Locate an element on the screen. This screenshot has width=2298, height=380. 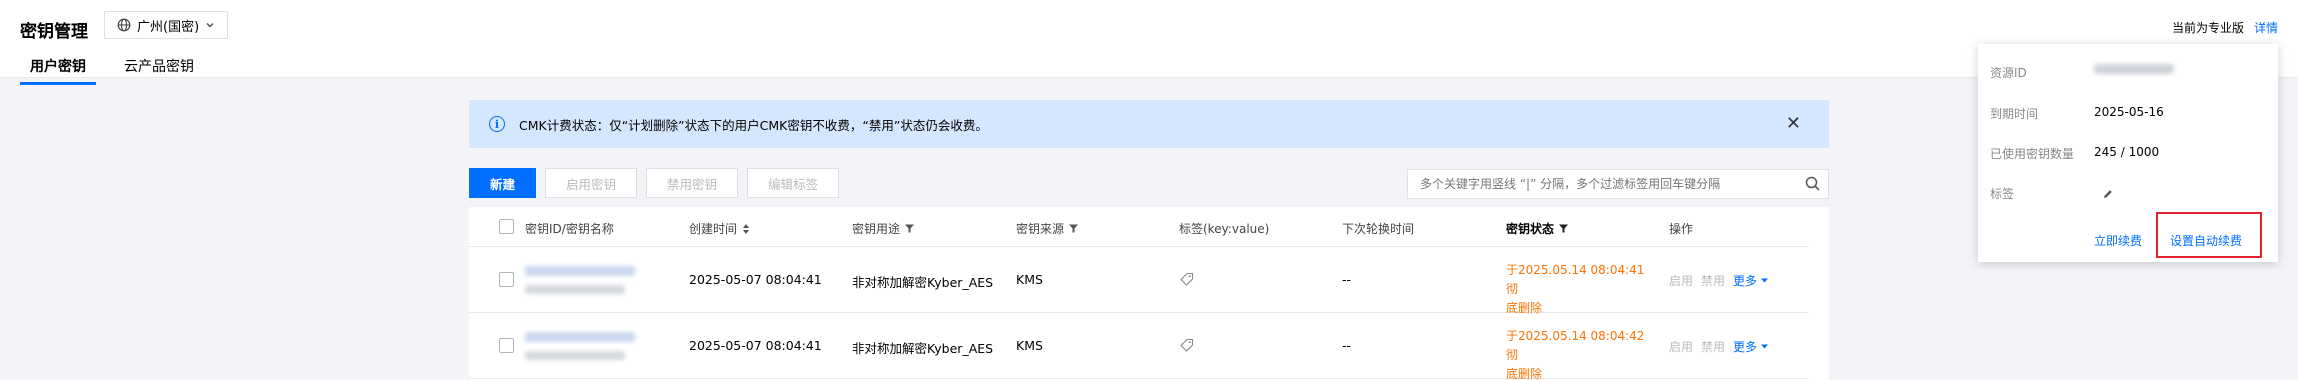
expire-value: 2025-05-16 is located at coordinates (2129, 112).